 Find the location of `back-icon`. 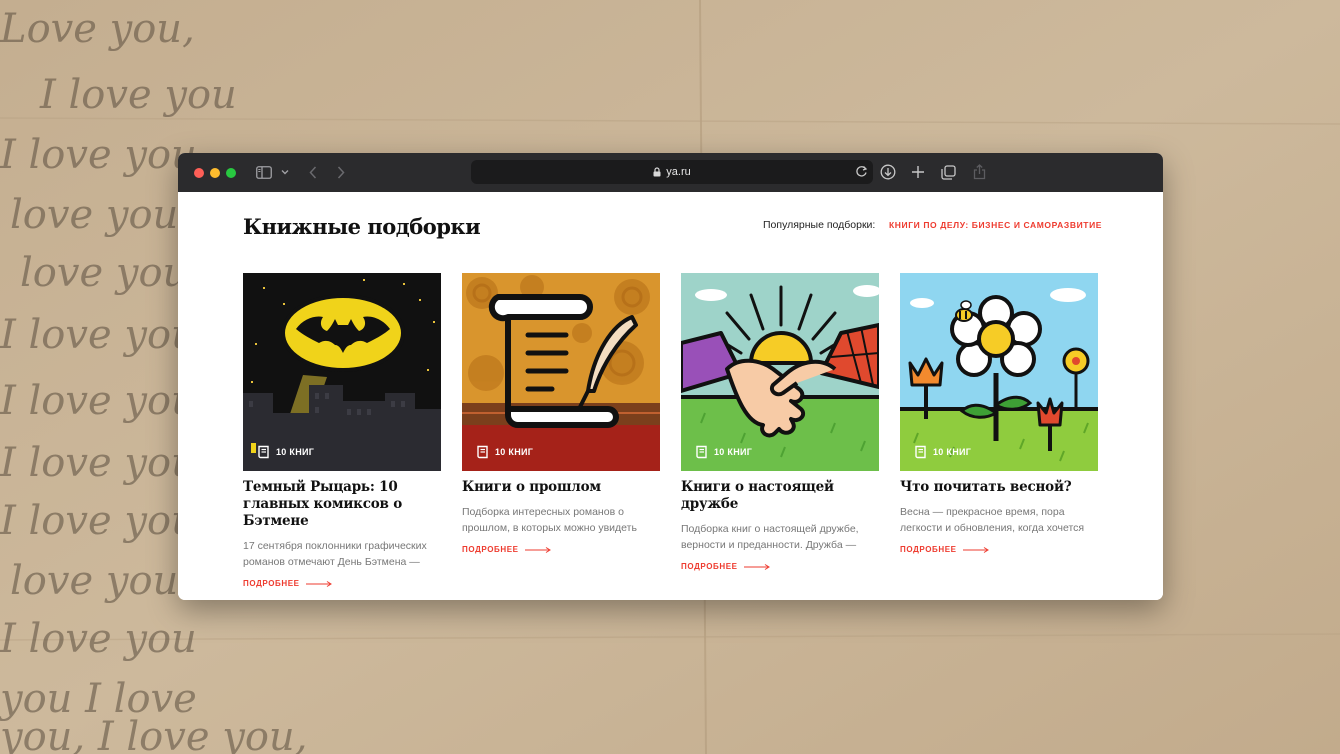

back-icon is located at coordinates (313, 172).